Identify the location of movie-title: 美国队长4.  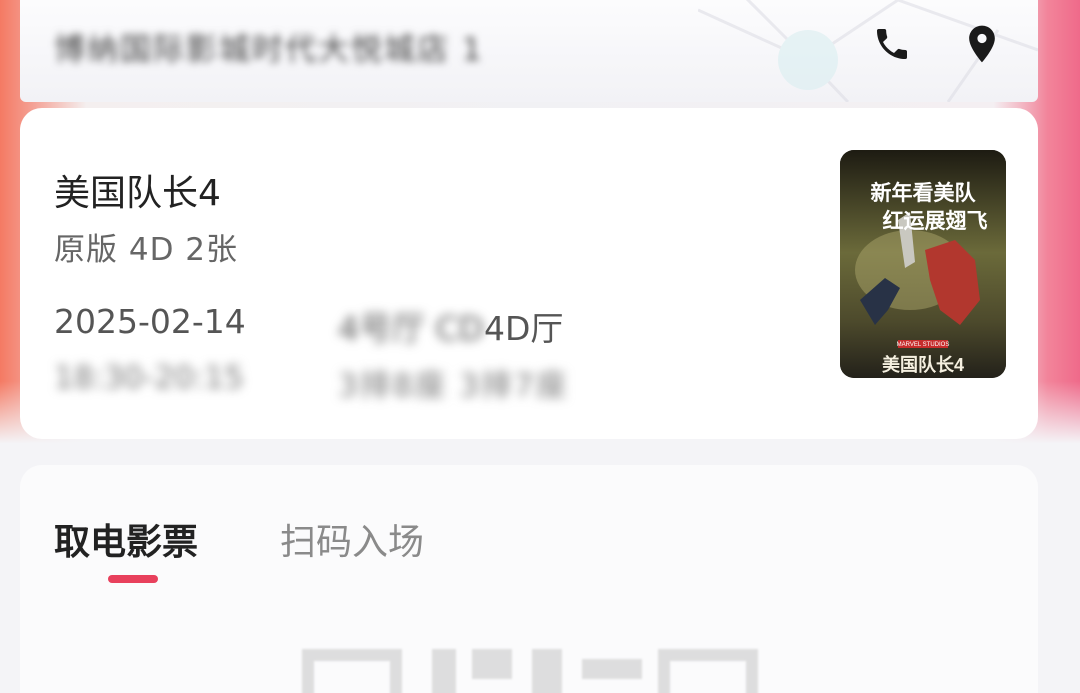
(137, 193).